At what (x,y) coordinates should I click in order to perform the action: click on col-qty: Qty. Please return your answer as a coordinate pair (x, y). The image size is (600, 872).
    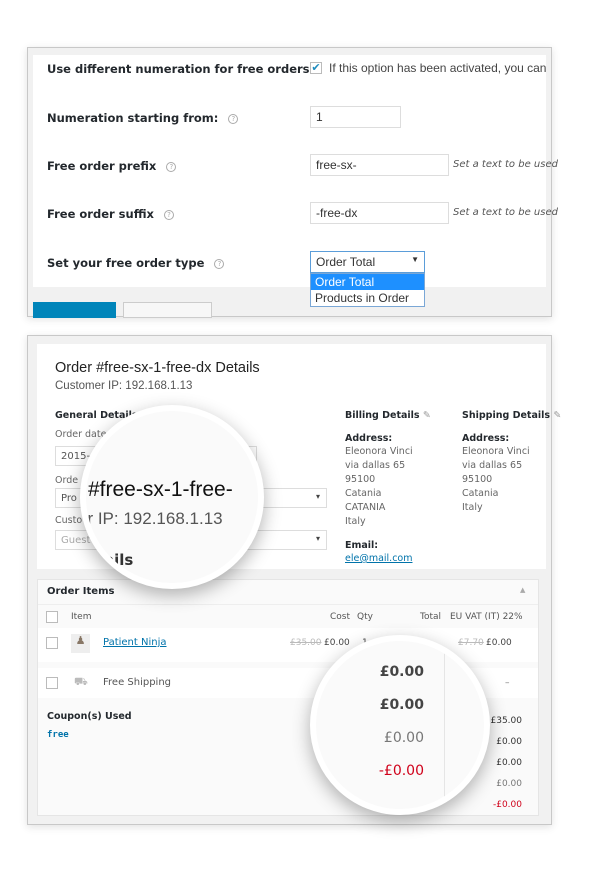
    Looking at the image, I should click on (365, 617).